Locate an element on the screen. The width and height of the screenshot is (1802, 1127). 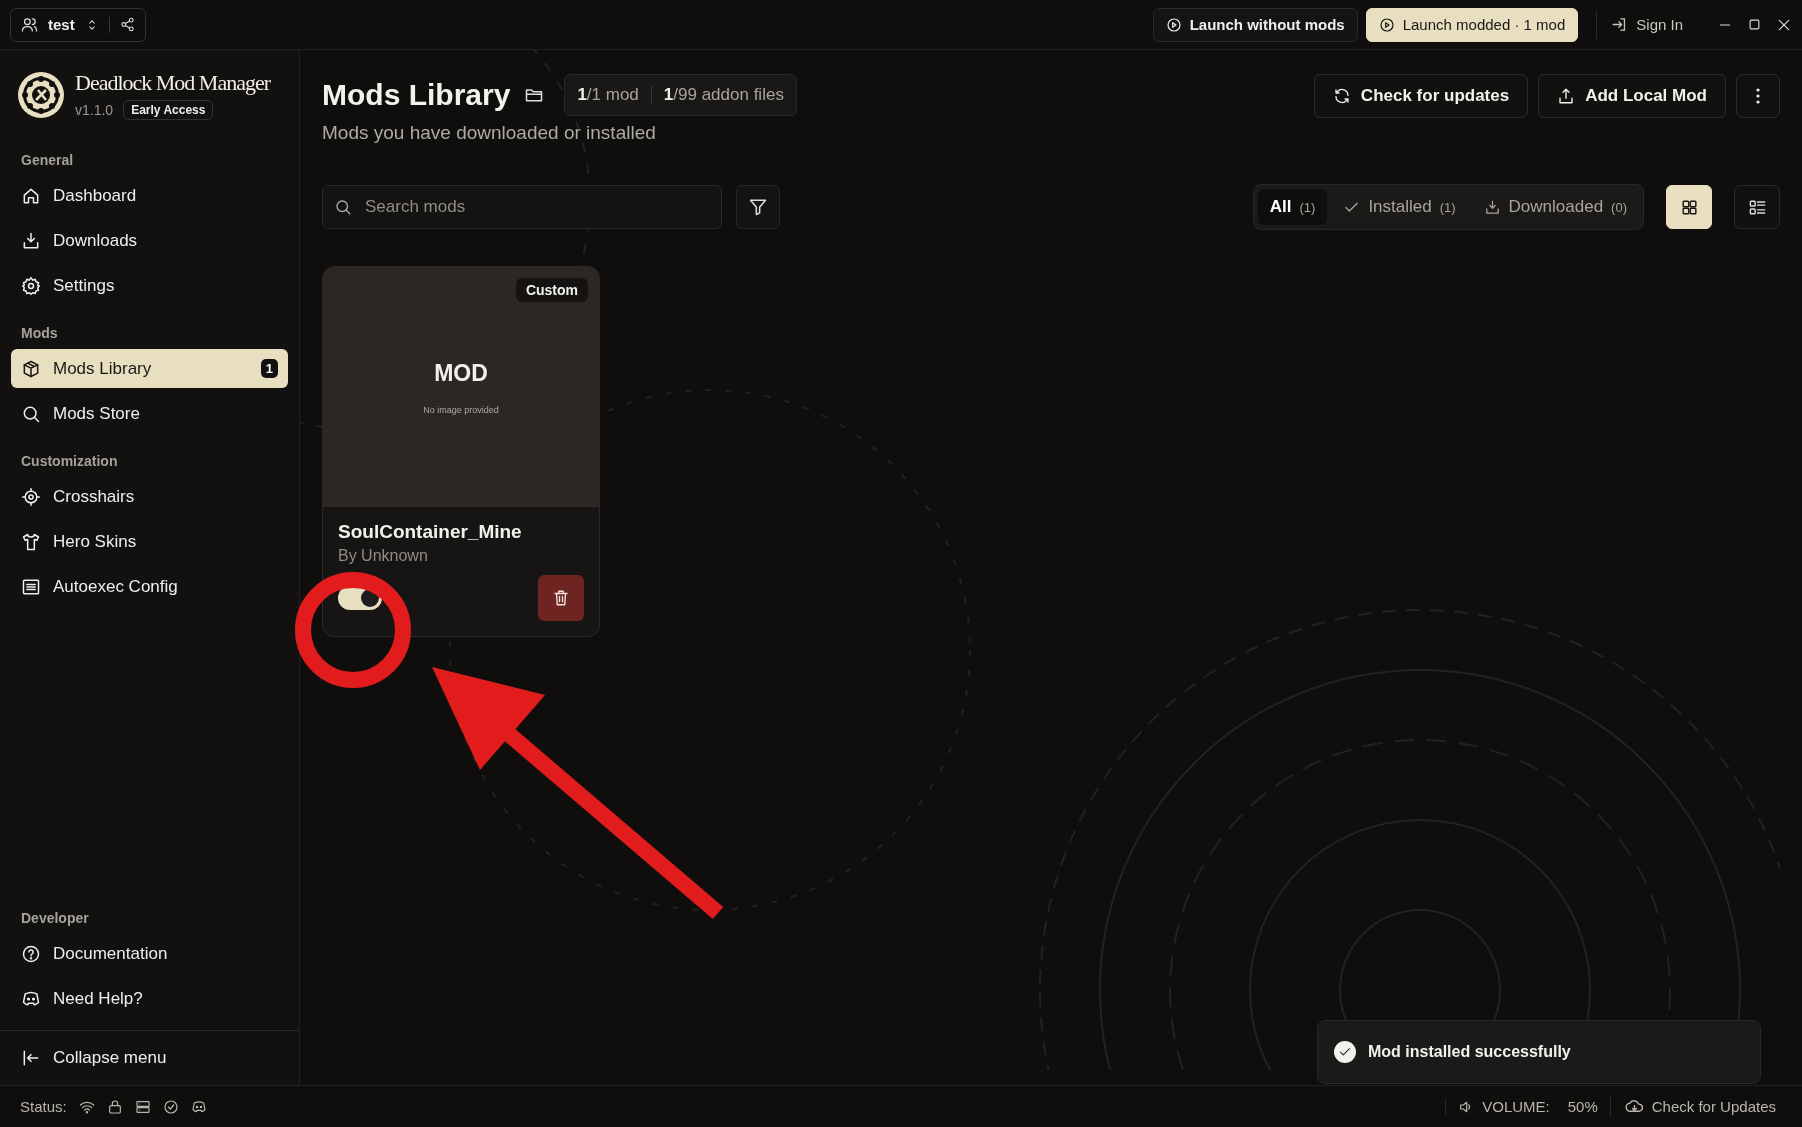
maximize-icon is located at coordinates (1754, 24).